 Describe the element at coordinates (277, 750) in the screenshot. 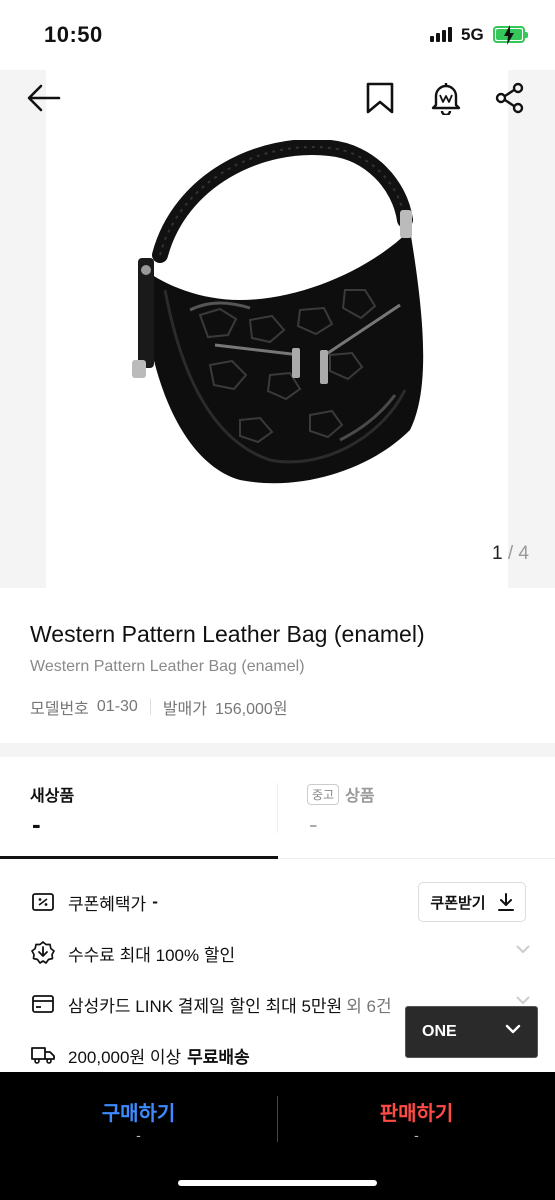

I see `section-divider` at that location.